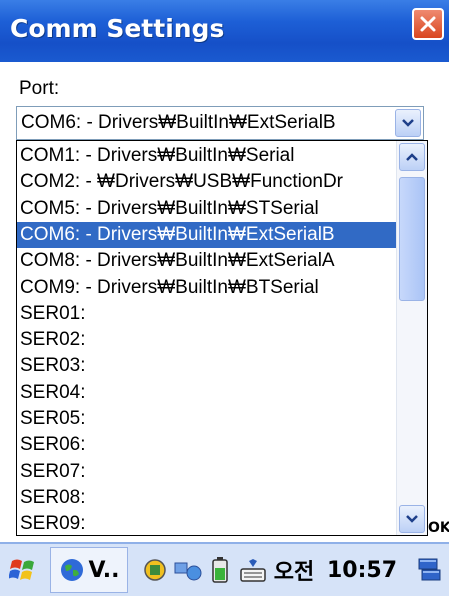 This screenshot has height=596, width=449. I want to click on list-item: COM5: - Drivers₩BuiltIn₩STSerial, so click(207, 209).